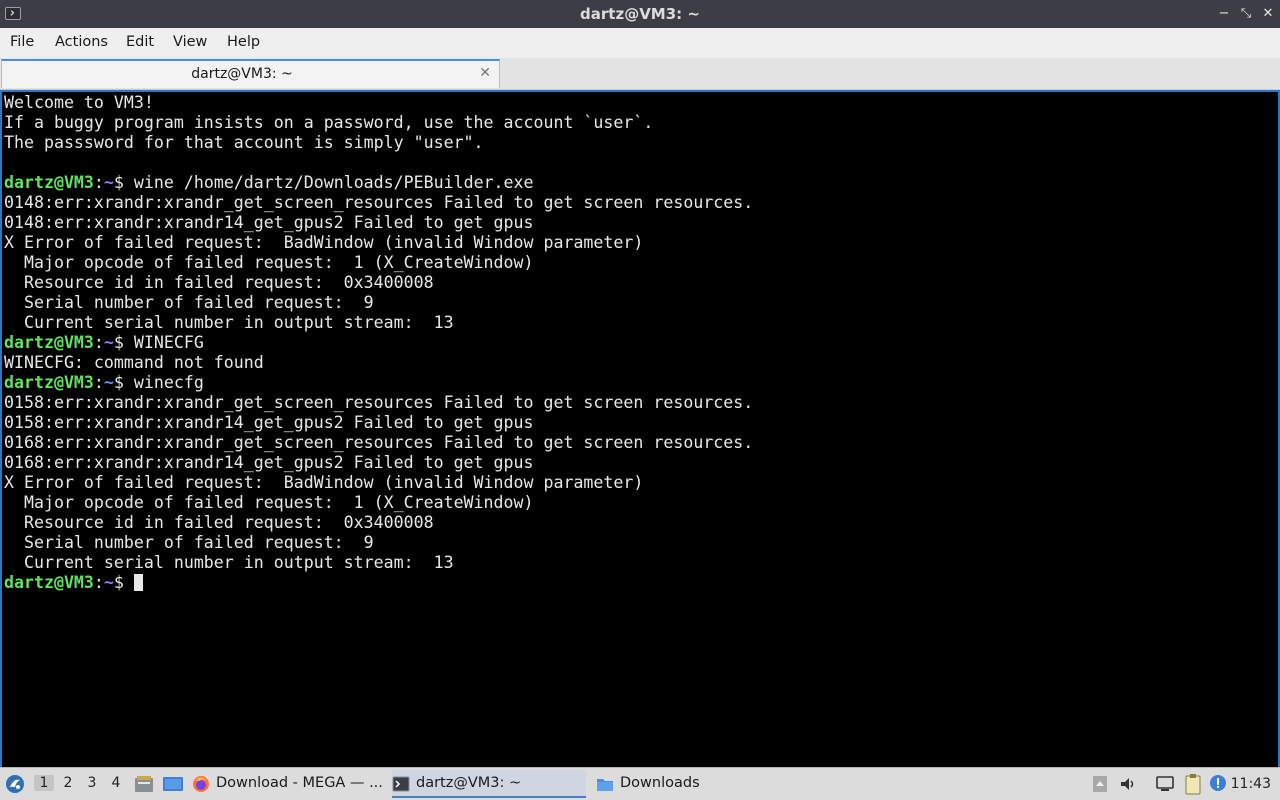 The image size is (1280, 800). I want to click on tab-strip: dartz@VM3: ~ ✕, so click(640, 74).